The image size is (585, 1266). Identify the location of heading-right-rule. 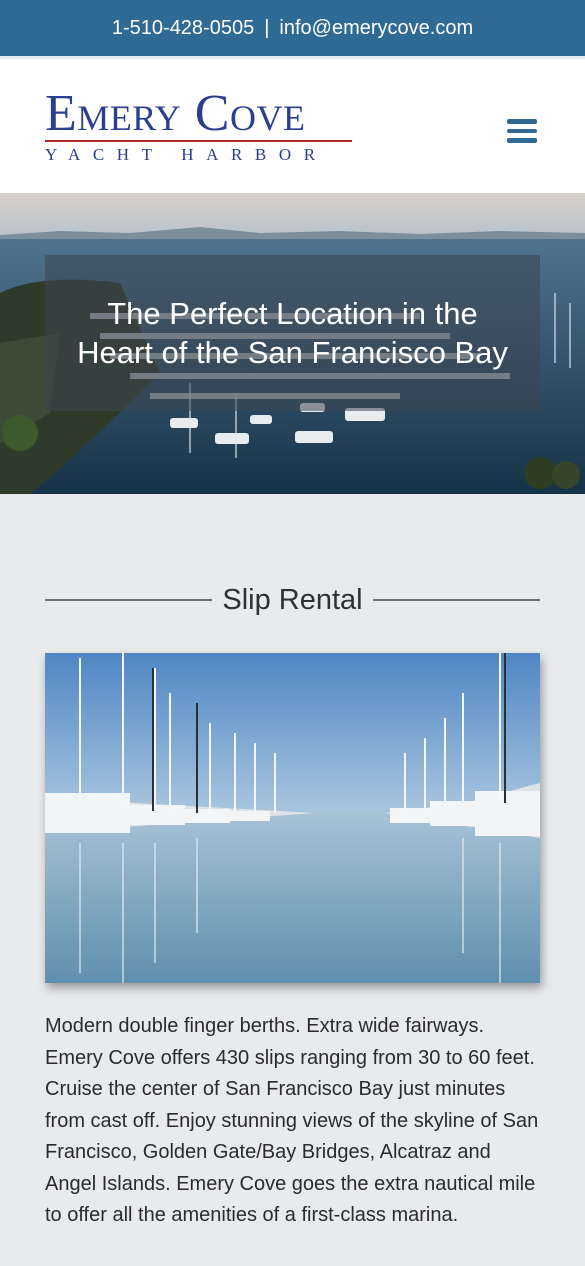
(456, 600).